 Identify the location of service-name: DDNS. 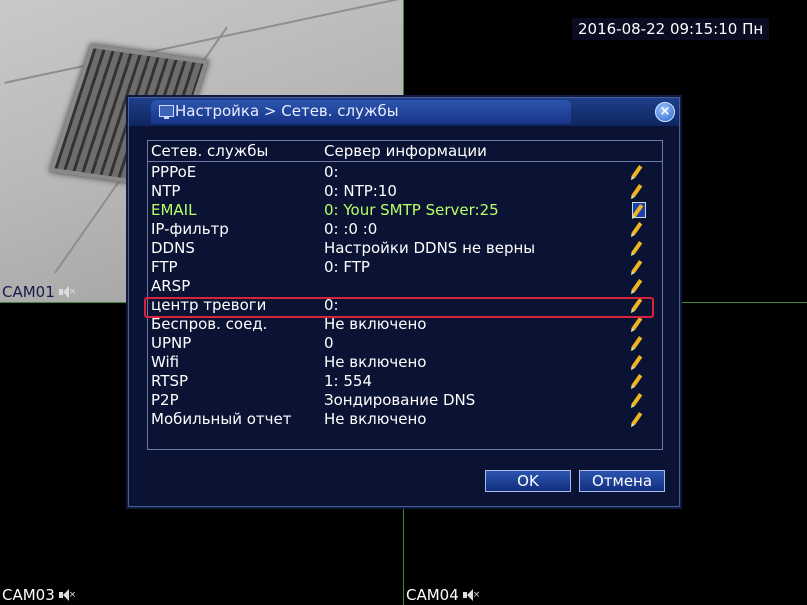
(173, 248).